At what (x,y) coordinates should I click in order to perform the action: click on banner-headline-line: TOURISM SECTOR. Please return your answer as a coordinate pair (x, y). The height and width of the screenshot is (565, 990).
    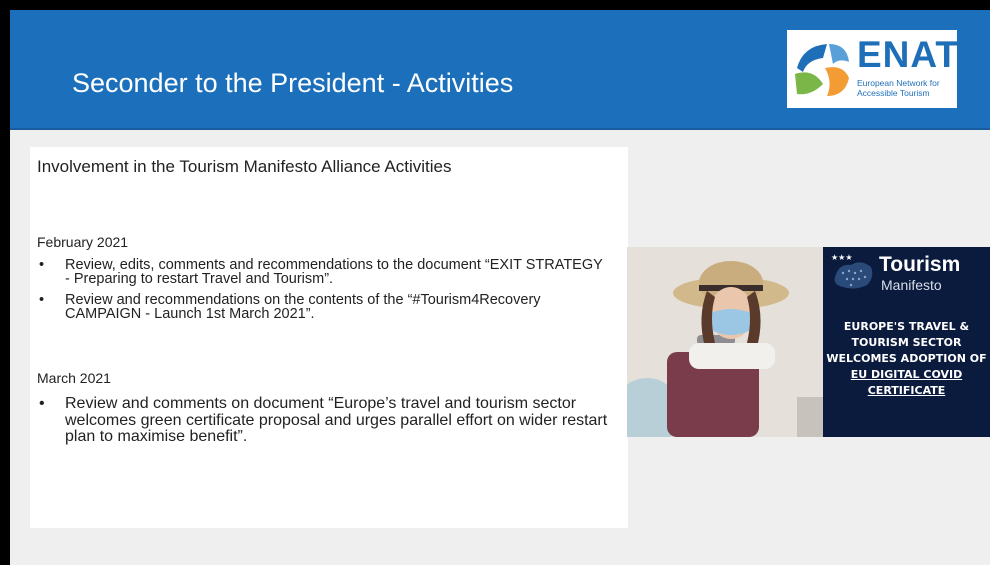
    Looking at the image, I should click on (906, 342).